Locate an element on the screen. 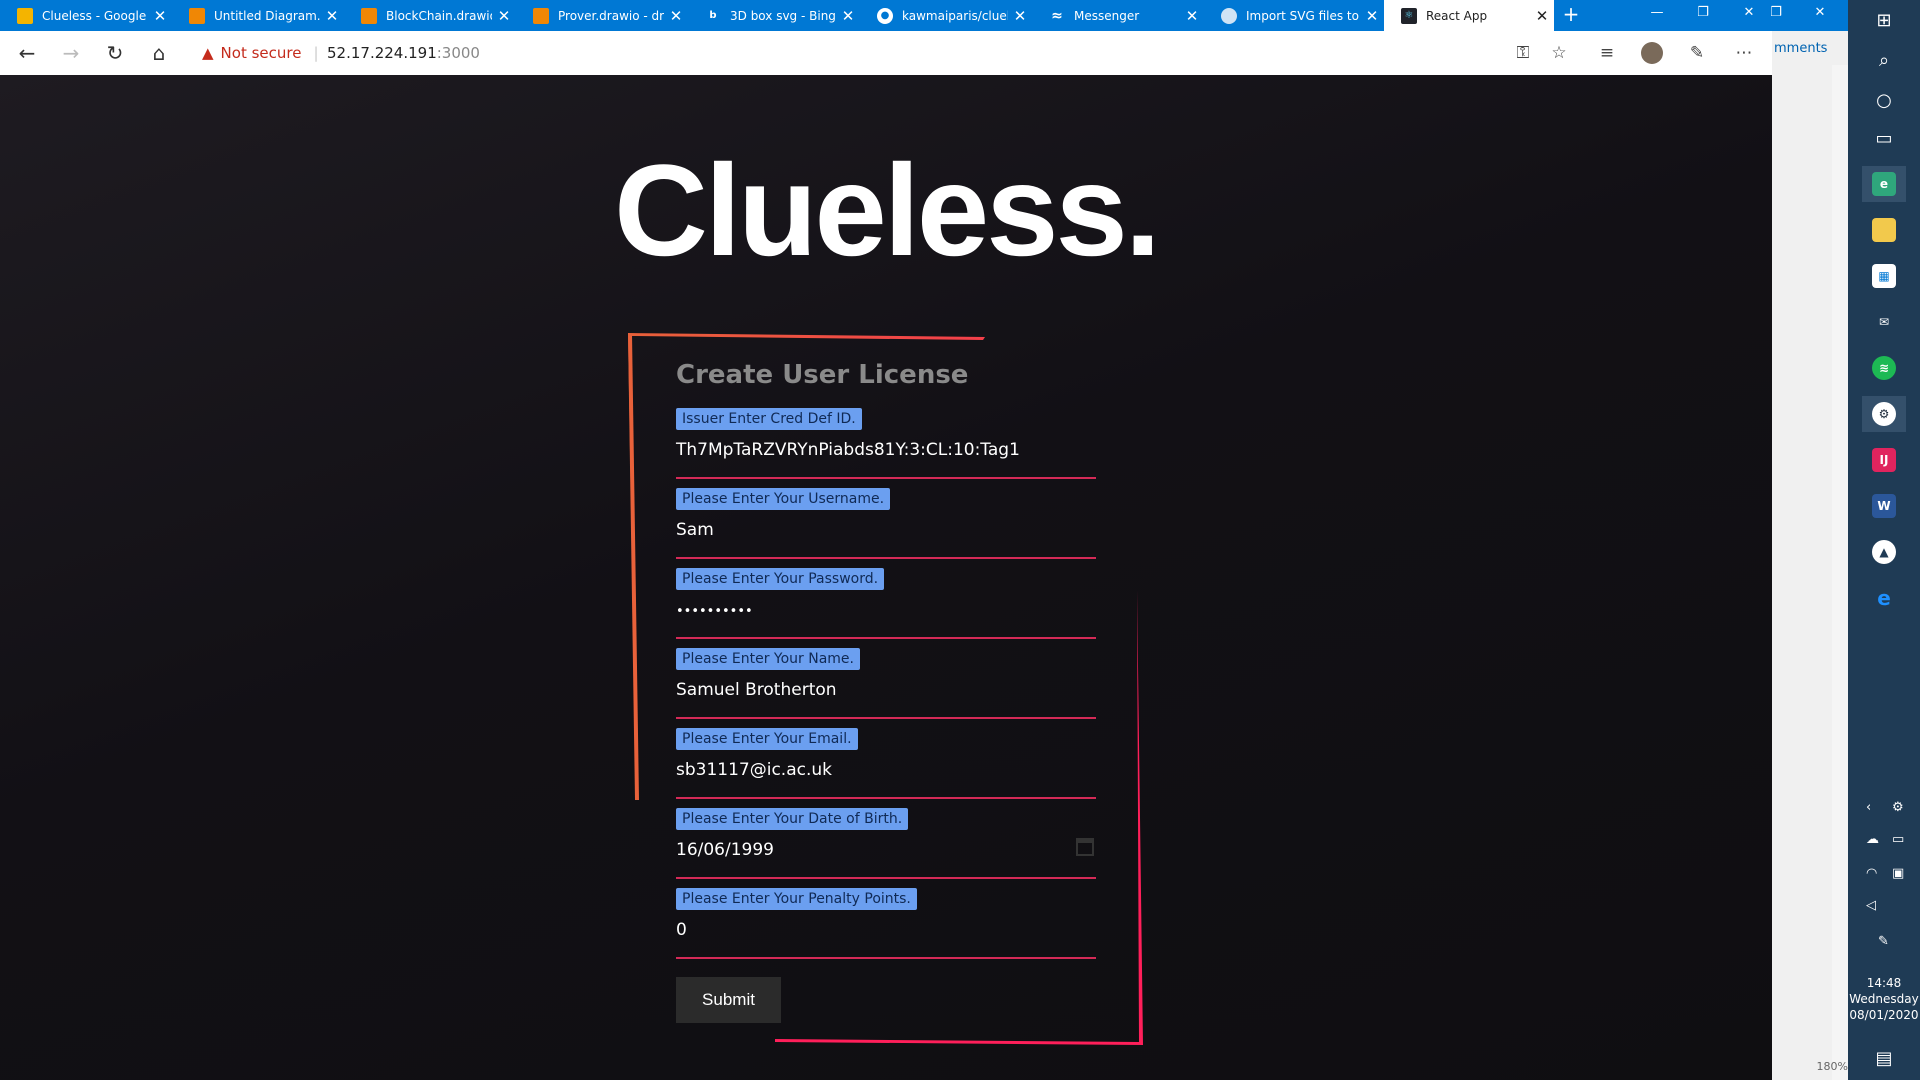 This screenshot has width=1920, height=1080. pen-icon: ✎ is located at coordinates (1883, 941).